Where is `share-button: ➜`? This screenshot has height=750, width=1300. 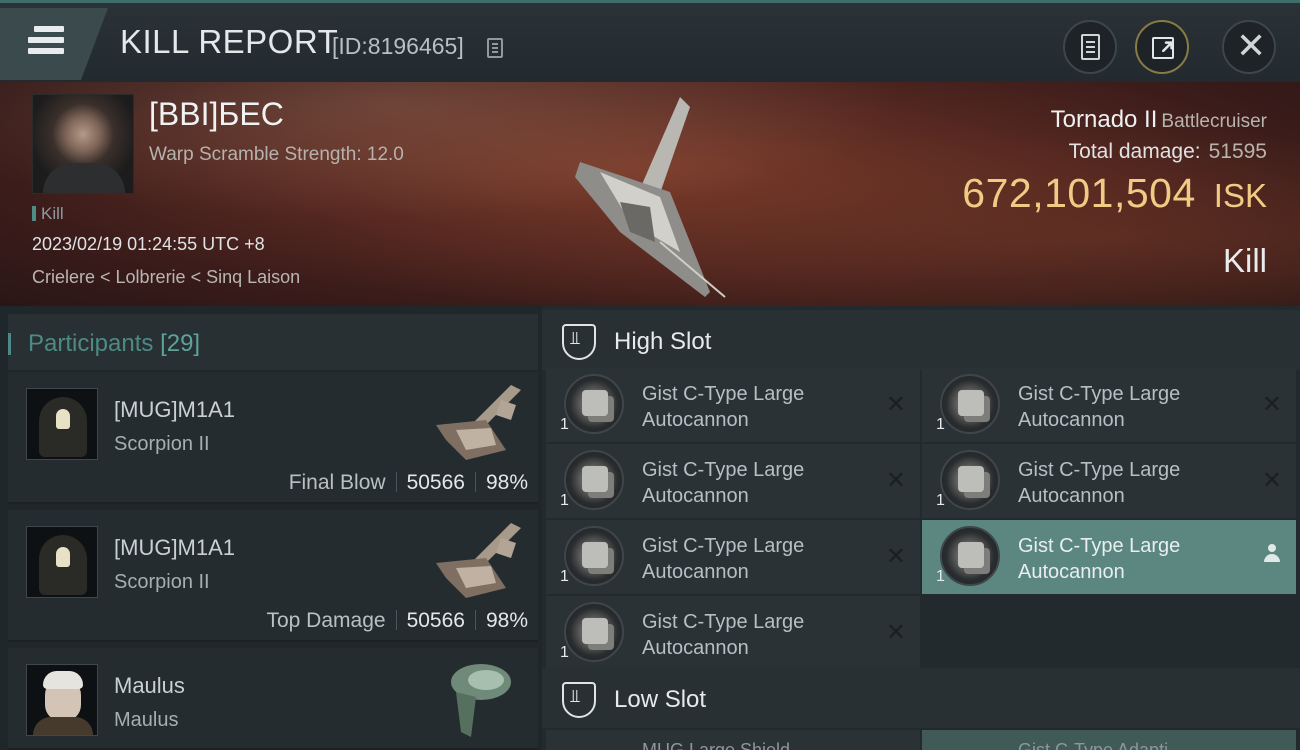 share-button: ➜ is located at coordinates (1162, 47).